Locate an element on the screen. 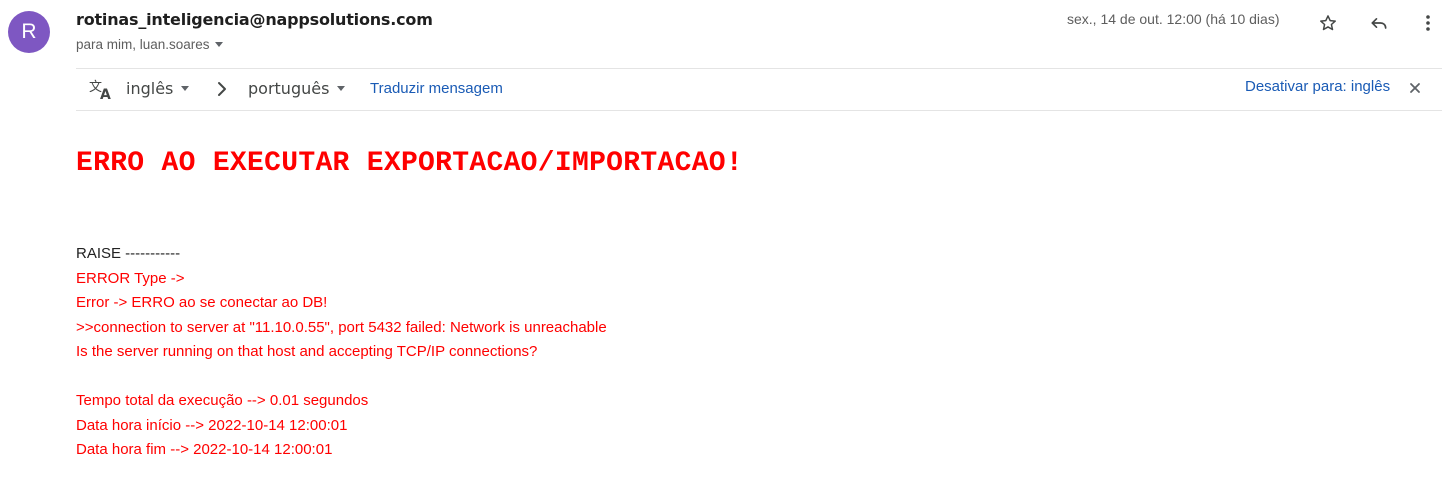 The width and height of the screenshot is (1456, 494). more-vertical-icon is located at coordinates (1428, 23).